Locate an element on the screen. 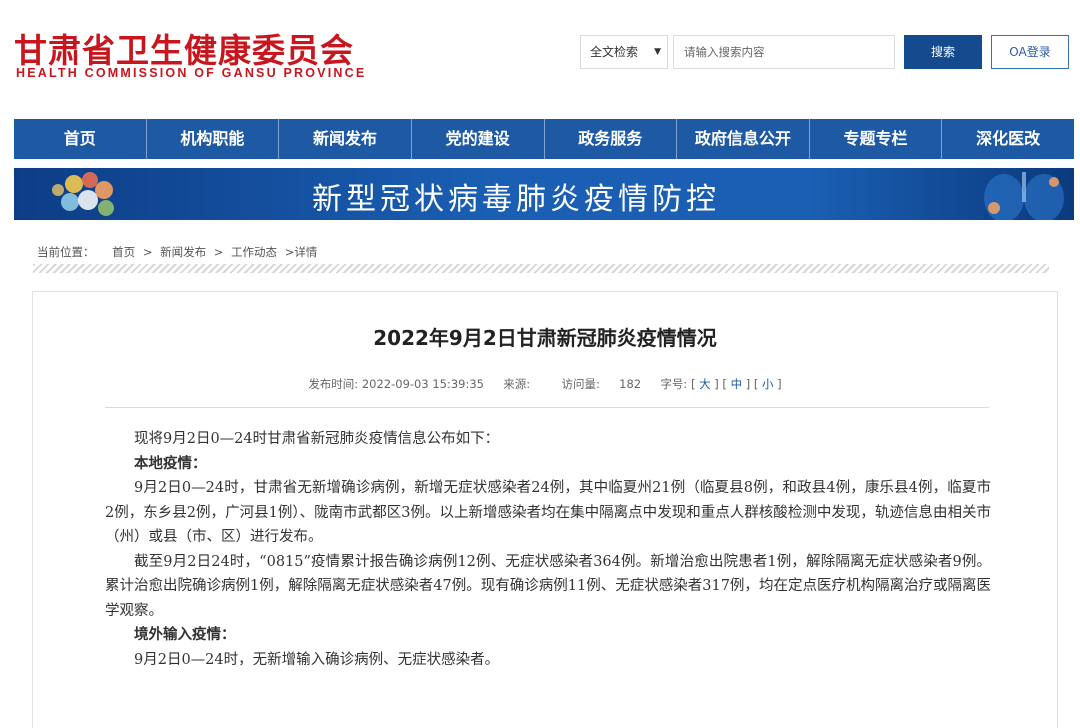 Image resolution: width=1080 pixels, height=728 pixels. font-size-controls: [ 大 ] [ 中 ] [ 小 ] is located at coordinates (736, 384).